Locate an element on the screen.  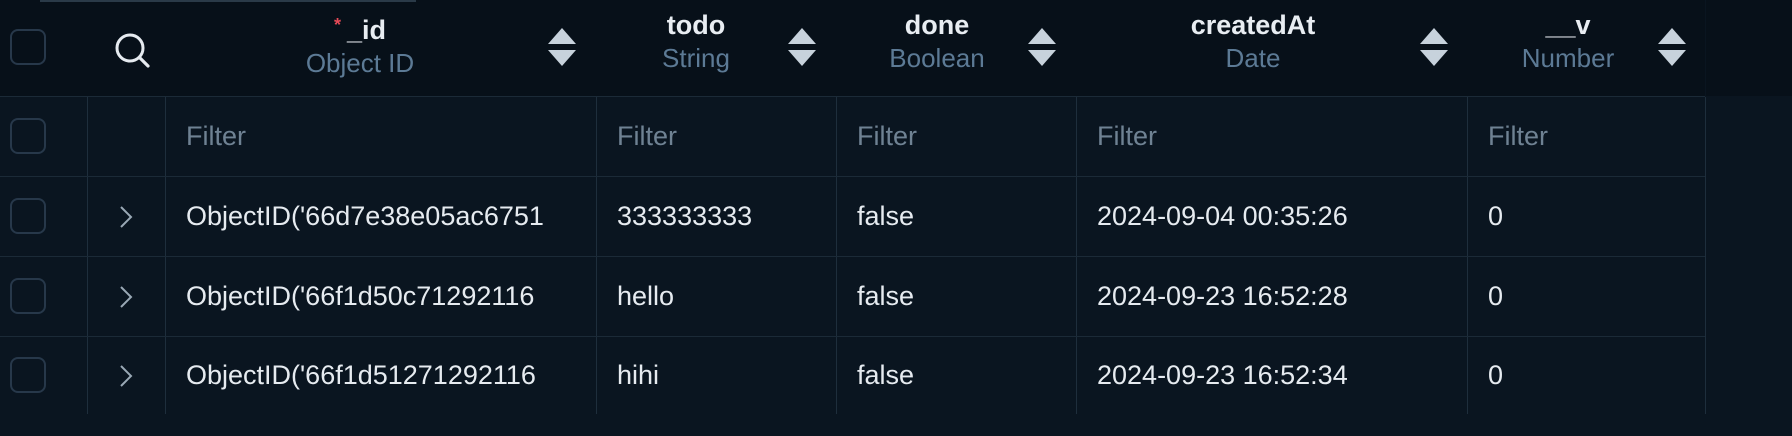
column-type-todo: String is located at coordinates (696, 58).